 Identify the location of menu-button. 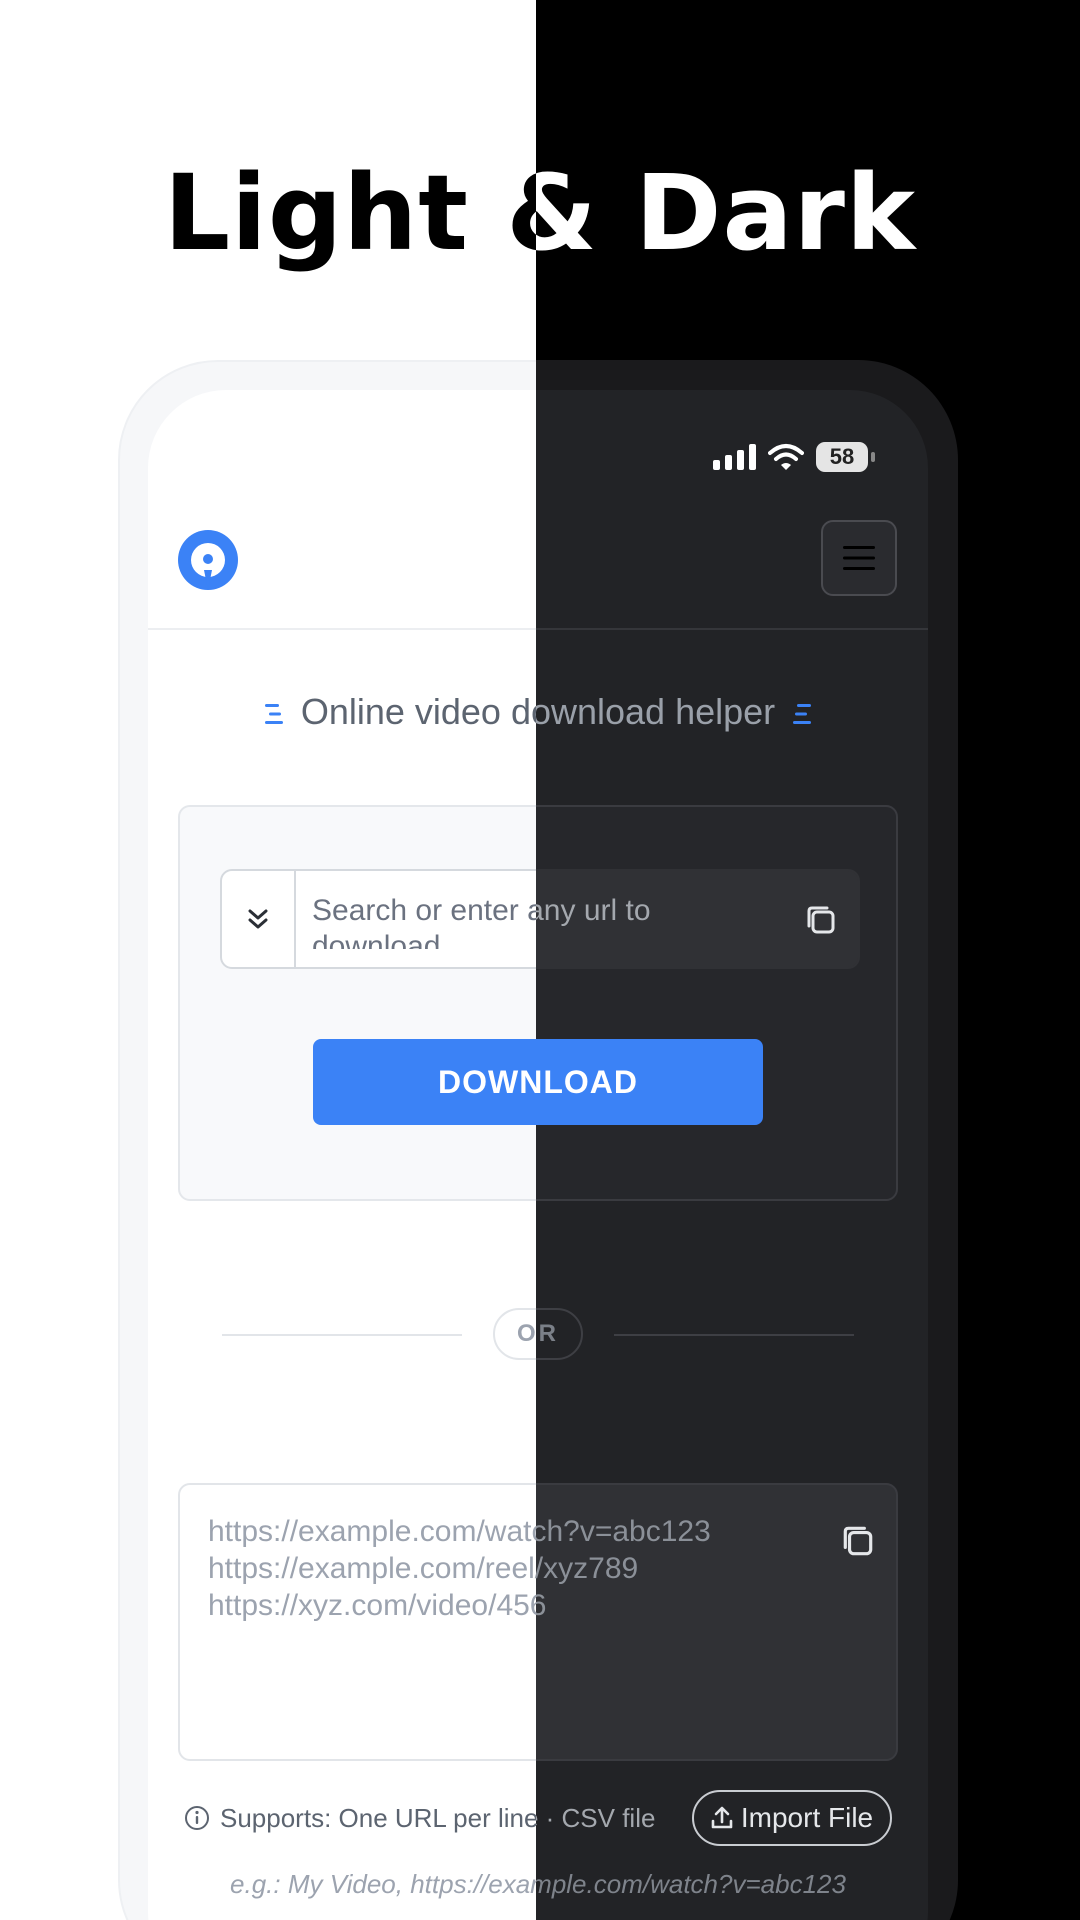
(859, 558).